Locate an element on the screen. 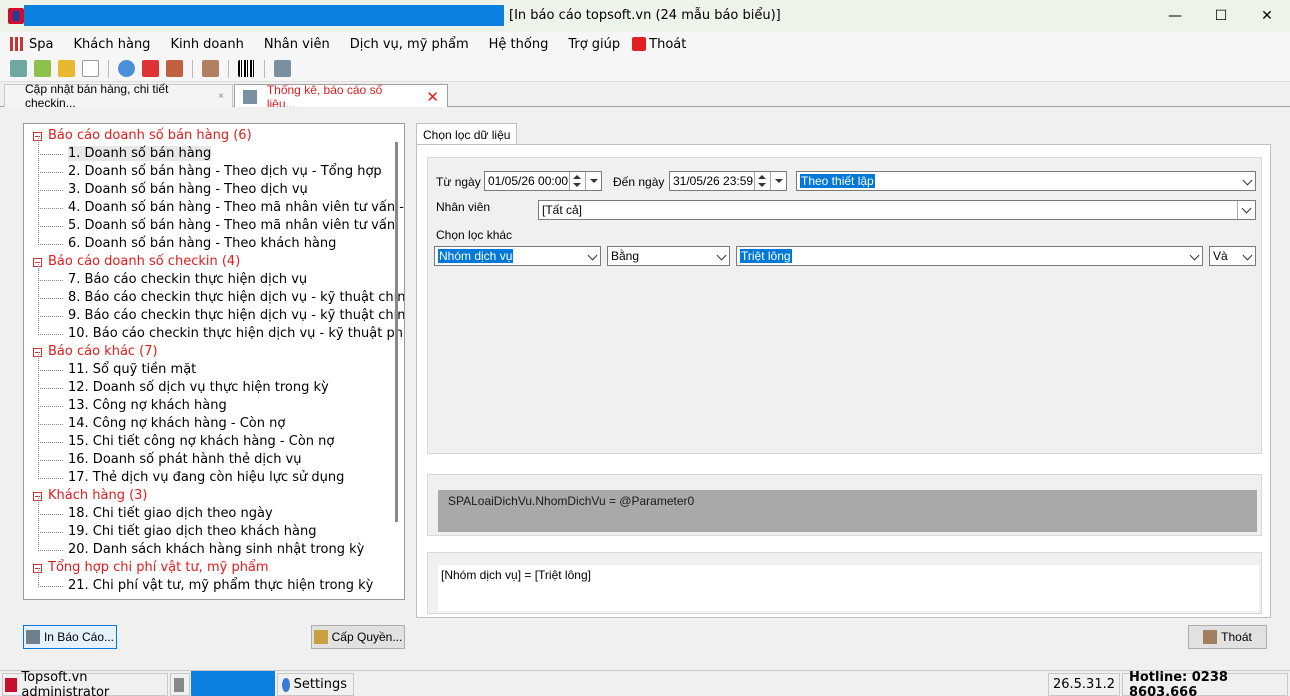 The width and height of the screenshot is (1290, 696). menu-thoat: Thoát is located at coordinates (663, 44).